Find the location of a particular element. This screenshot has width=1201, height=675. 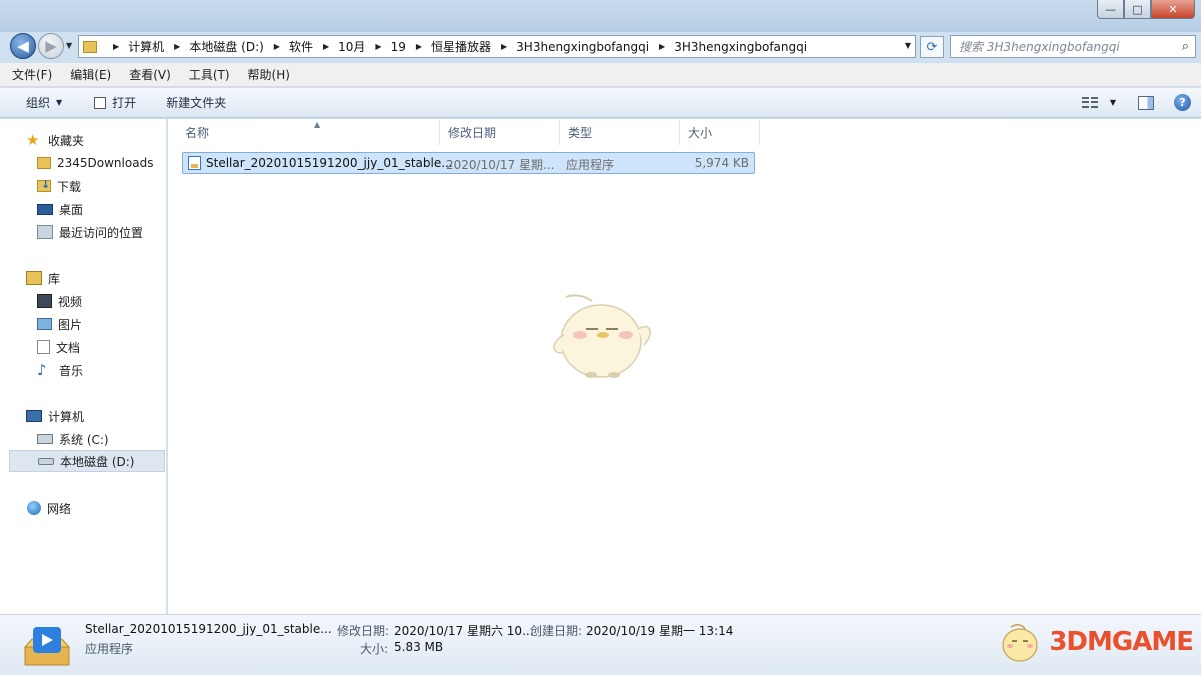

forward-button: ▶ is located at coordinates (51, 46).